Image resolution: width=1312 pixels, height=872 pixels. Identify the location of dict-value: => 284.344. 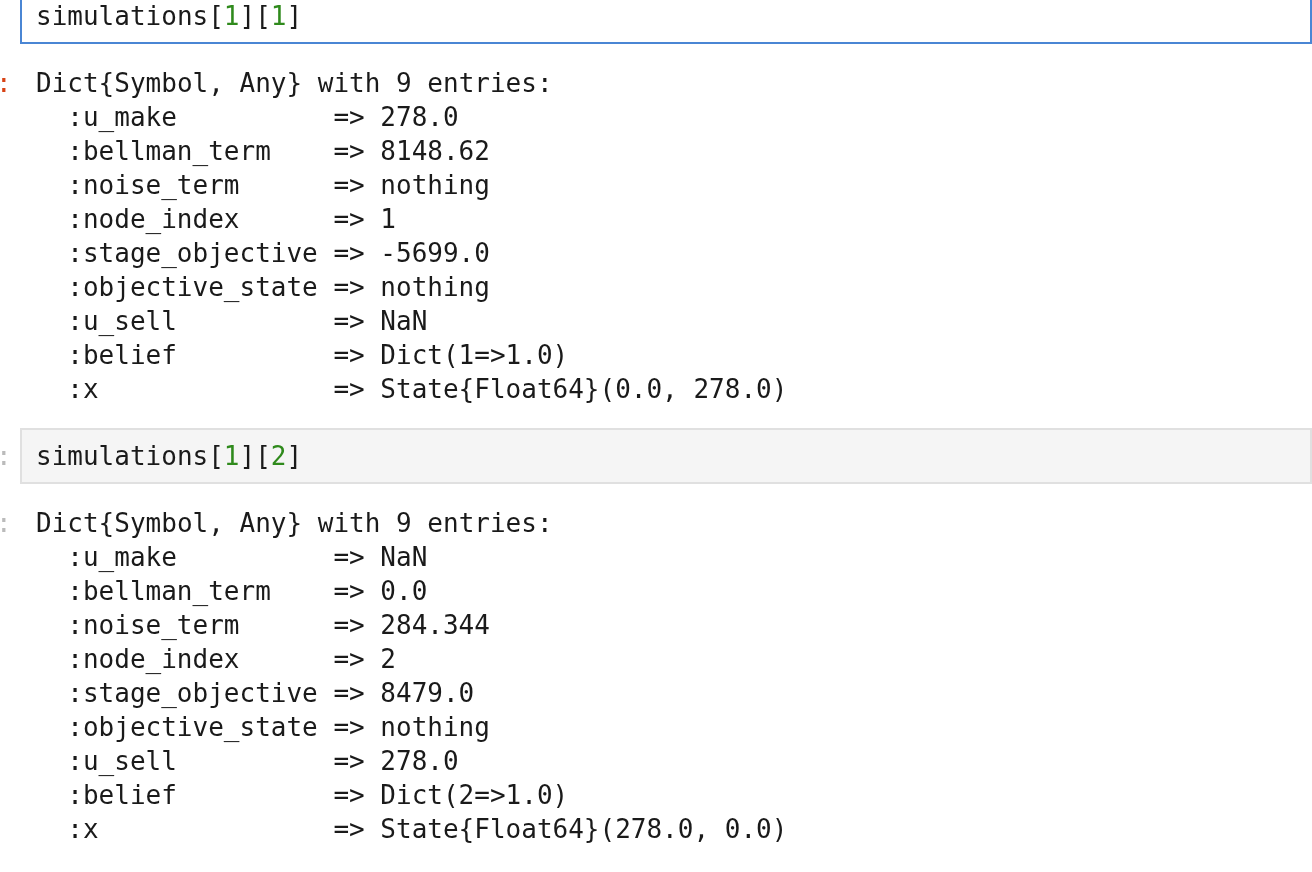
(411, 625).